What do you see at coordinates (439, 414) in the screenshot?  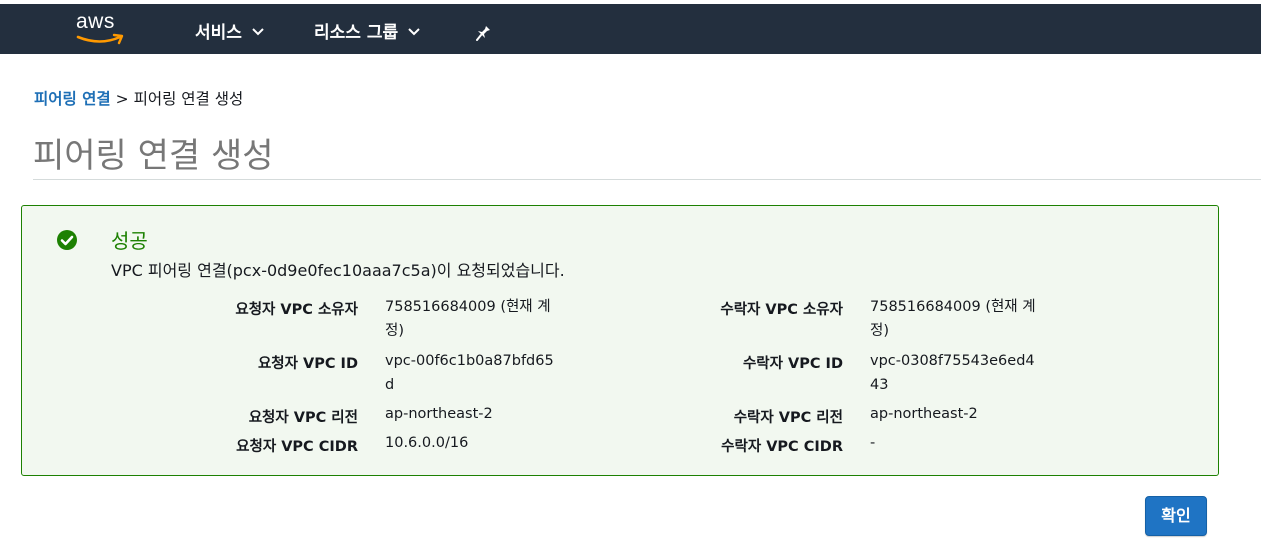 I see `requester-region-value: ap-northeast-2` at bounding box center [439, 414].